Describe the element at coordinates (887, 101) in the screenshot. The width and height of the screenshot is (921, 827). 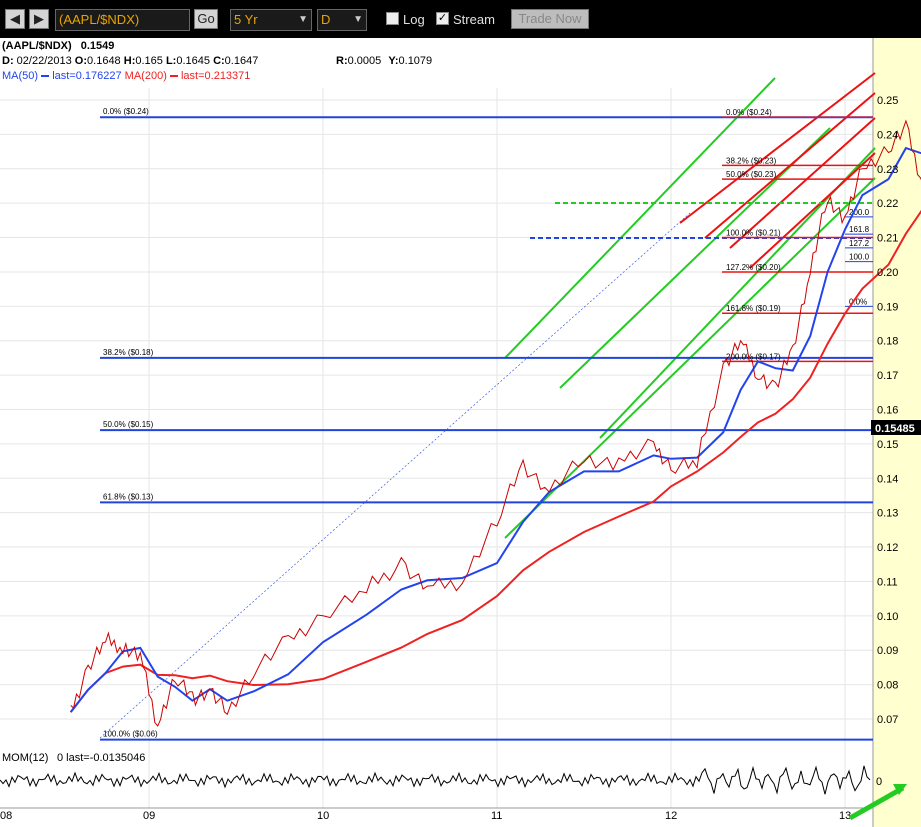
I see `price-tick-label: 0.25` at that location.